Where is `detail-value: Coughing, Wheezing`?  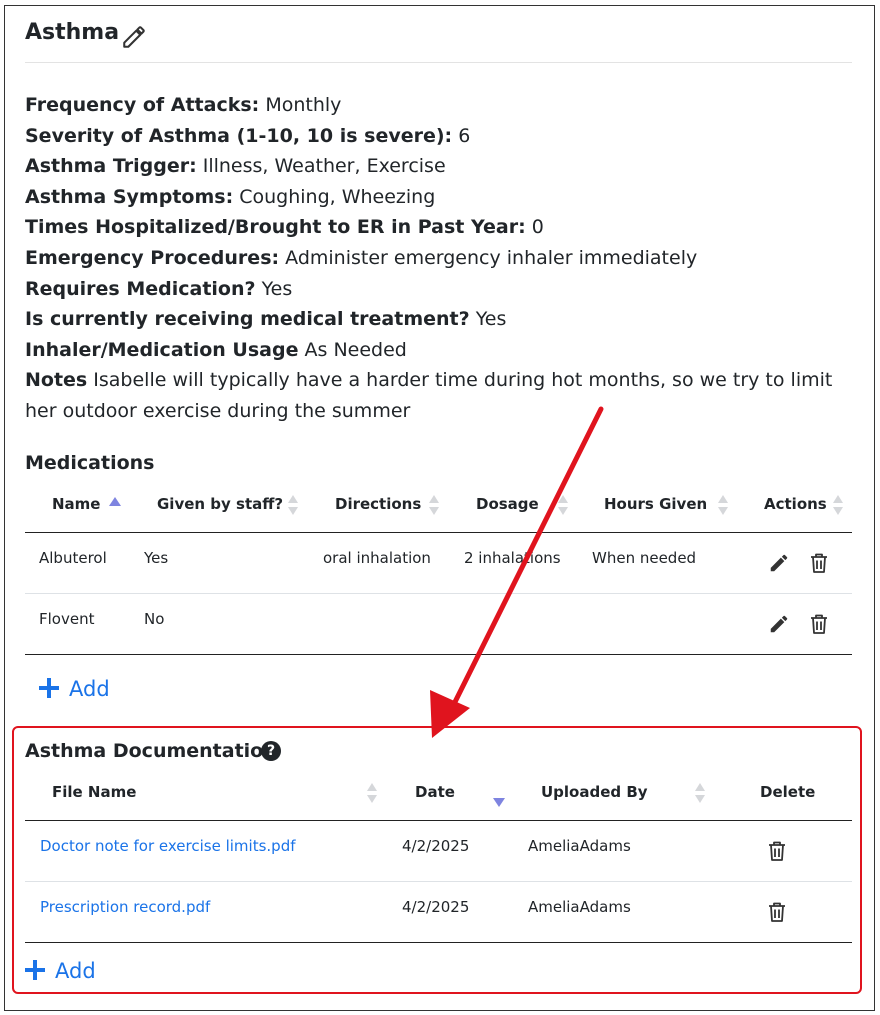
detail-value: Coughing, Wheezing is located at coordinates (337, 196).